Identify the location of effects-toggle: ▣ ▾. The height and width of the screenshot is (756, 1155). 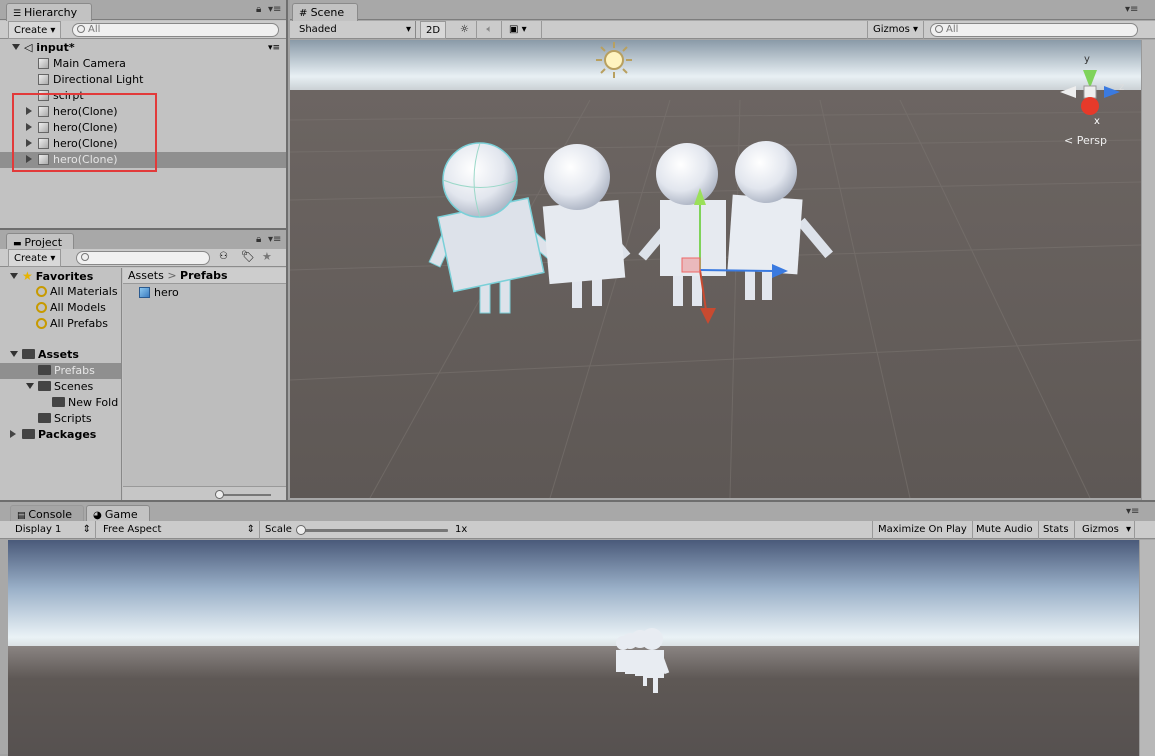
(523, 30).